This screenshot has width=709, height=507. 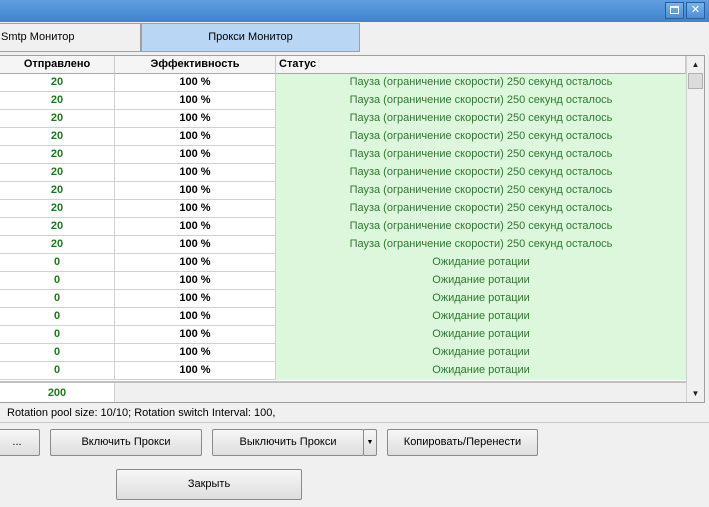 What do you see at coordinates (70, 37) in the screenshot?
I see `tab-smtp-monitor: Smtp Монитор` at bounding box center [70, 37].